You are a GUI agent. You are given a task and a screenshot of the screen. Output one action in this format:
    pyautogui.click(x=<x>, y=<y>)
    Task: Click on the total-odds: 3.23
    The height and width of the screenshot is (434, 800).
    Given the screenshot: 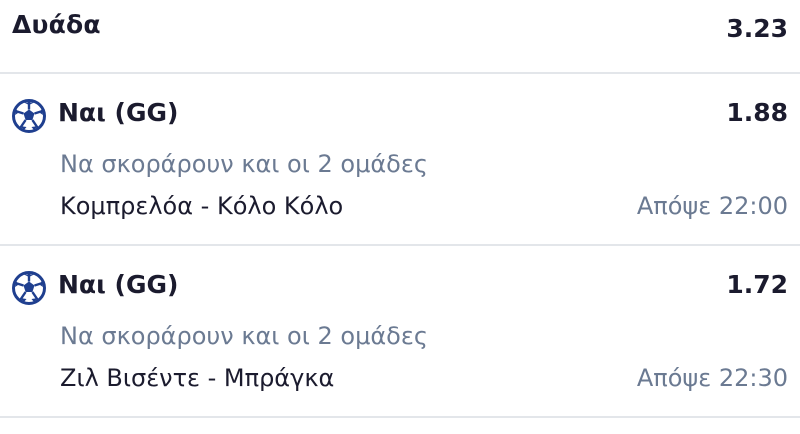 What is the action you would take?
    pyautogui.click(x=757, y=28)
    